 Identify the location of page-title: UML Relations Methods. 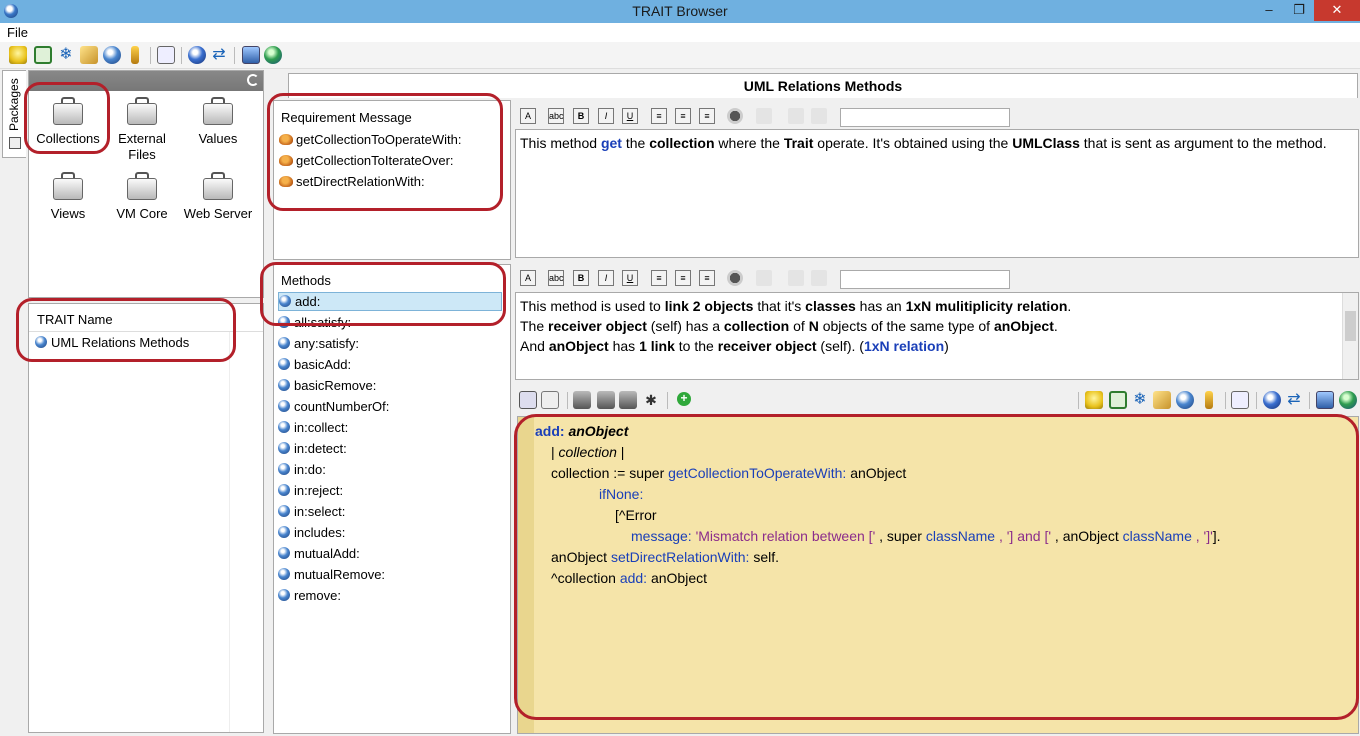
(823, 86).